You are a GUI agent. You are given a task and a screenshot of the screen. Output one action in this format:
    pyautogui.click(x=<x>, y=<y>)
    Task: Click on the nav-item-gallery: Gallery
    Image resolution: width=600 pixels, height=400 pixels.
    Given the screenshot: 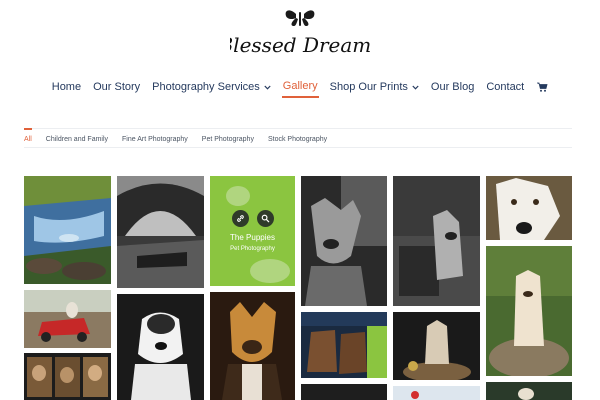 What is the action you would take?
    pyautogui.click(x=300, y=88)
    